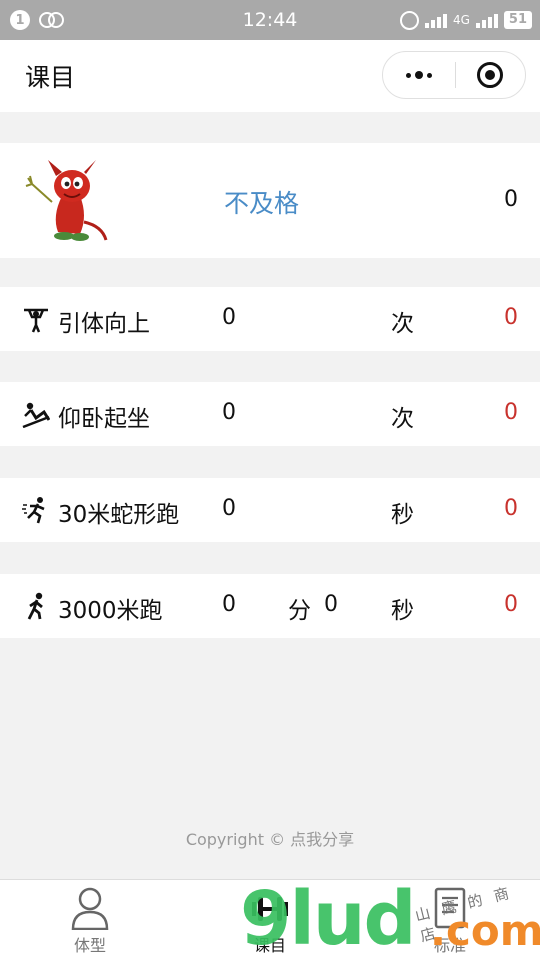  What do you see at coordinates (119, 515) in the screenshot?
I see `event-name: 30米蛇形跑` at bounding box center [119, 515].